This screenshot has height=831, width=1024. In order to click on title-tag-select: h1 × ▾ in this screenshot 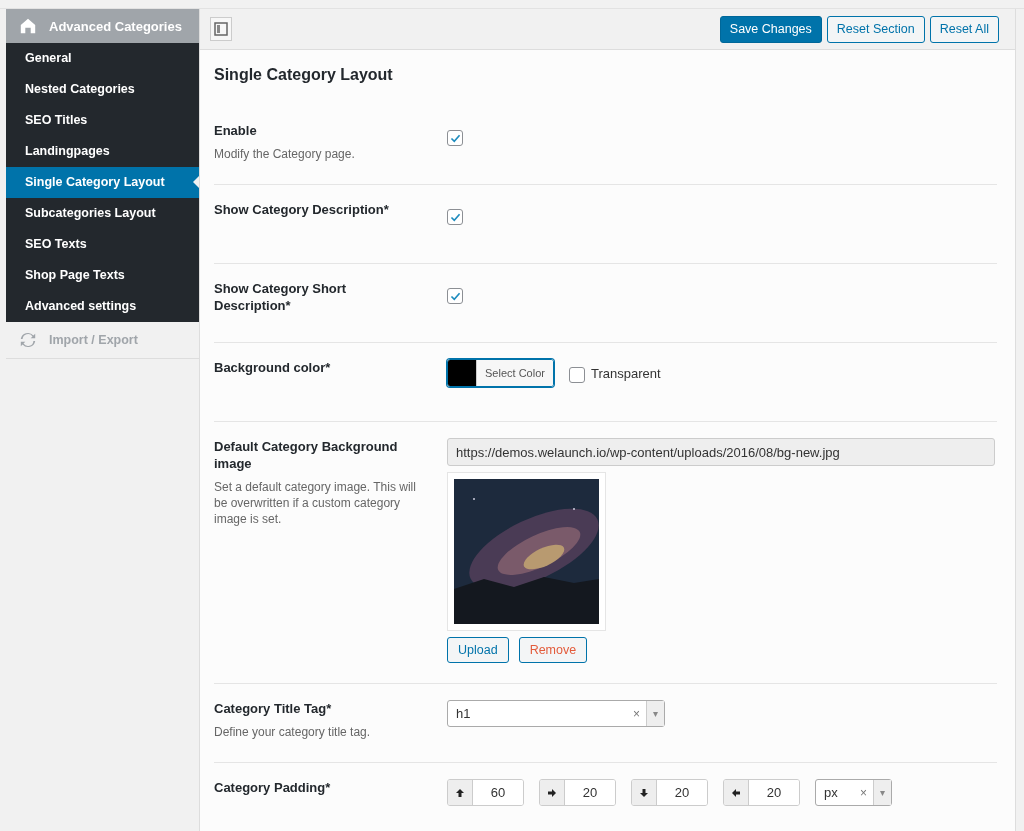, I will do `click(556, 713)`.